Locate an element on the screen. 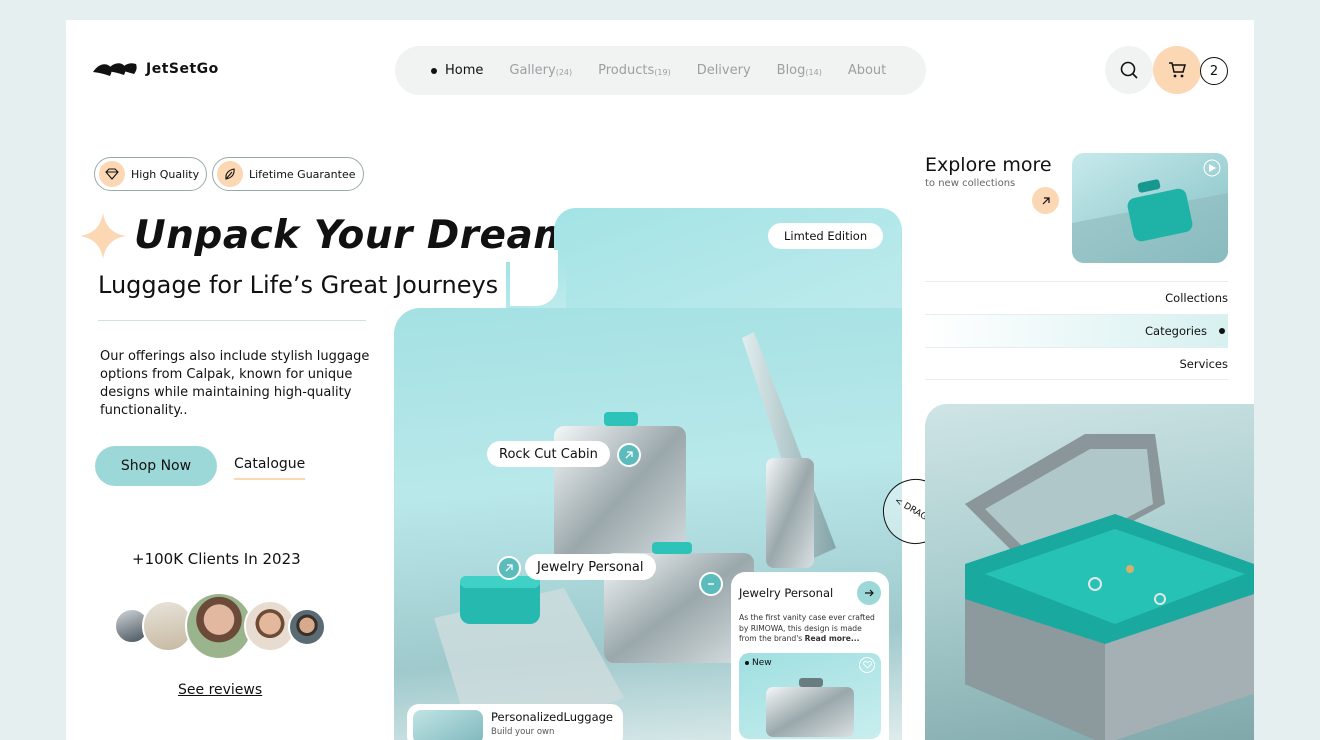 The image size is (1320, 740). sparkle-icon is located at coordinates (103, 236).